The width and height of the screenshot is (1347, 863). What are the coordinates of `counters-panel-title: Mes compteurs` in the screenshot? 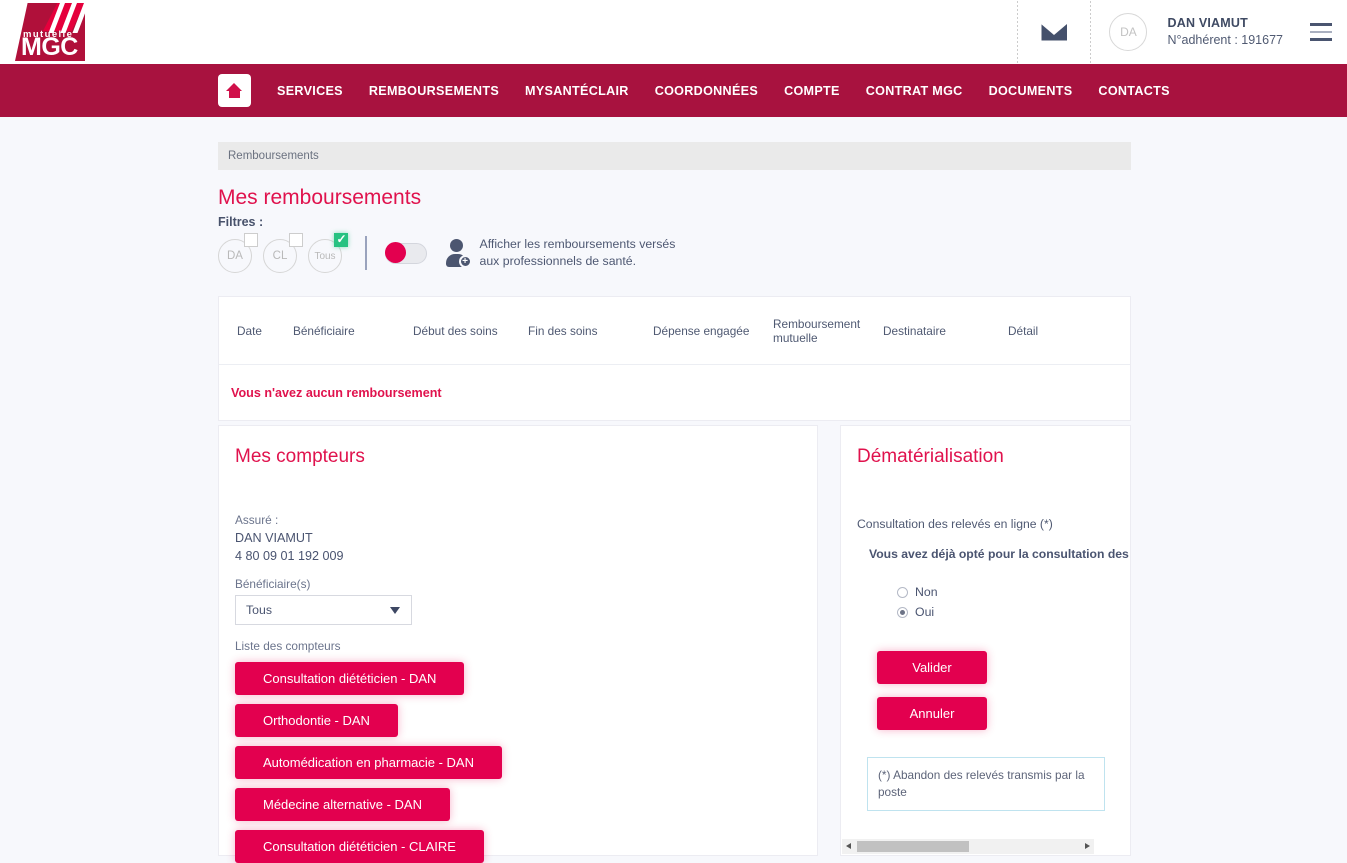 It's located at (300, 456).